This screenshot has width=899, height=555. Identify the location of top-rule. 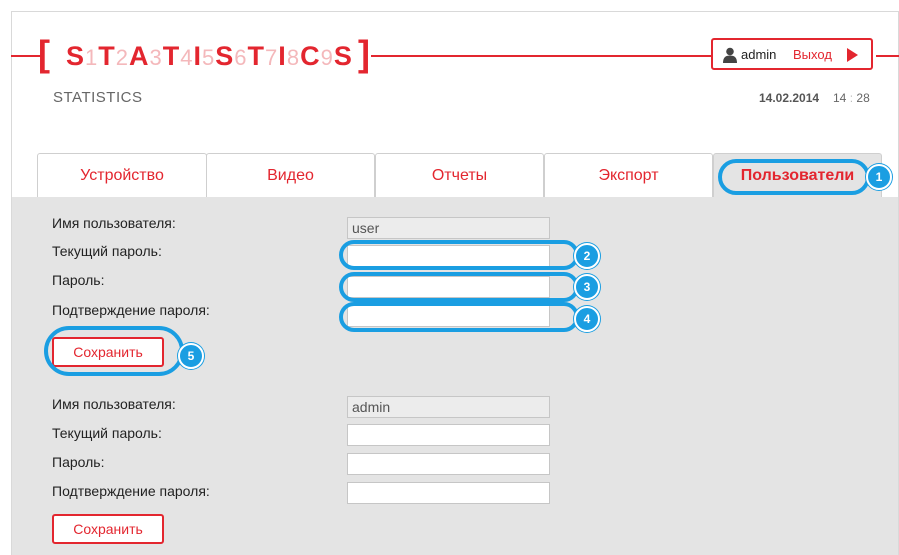
(455, 11).